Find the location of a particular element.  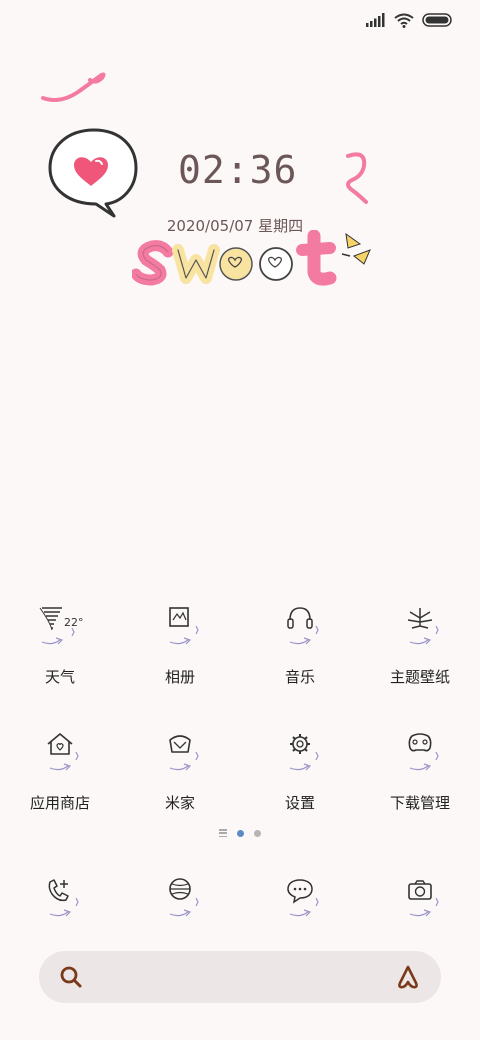

app-label: 设置 is located at coordinates (299, 803).